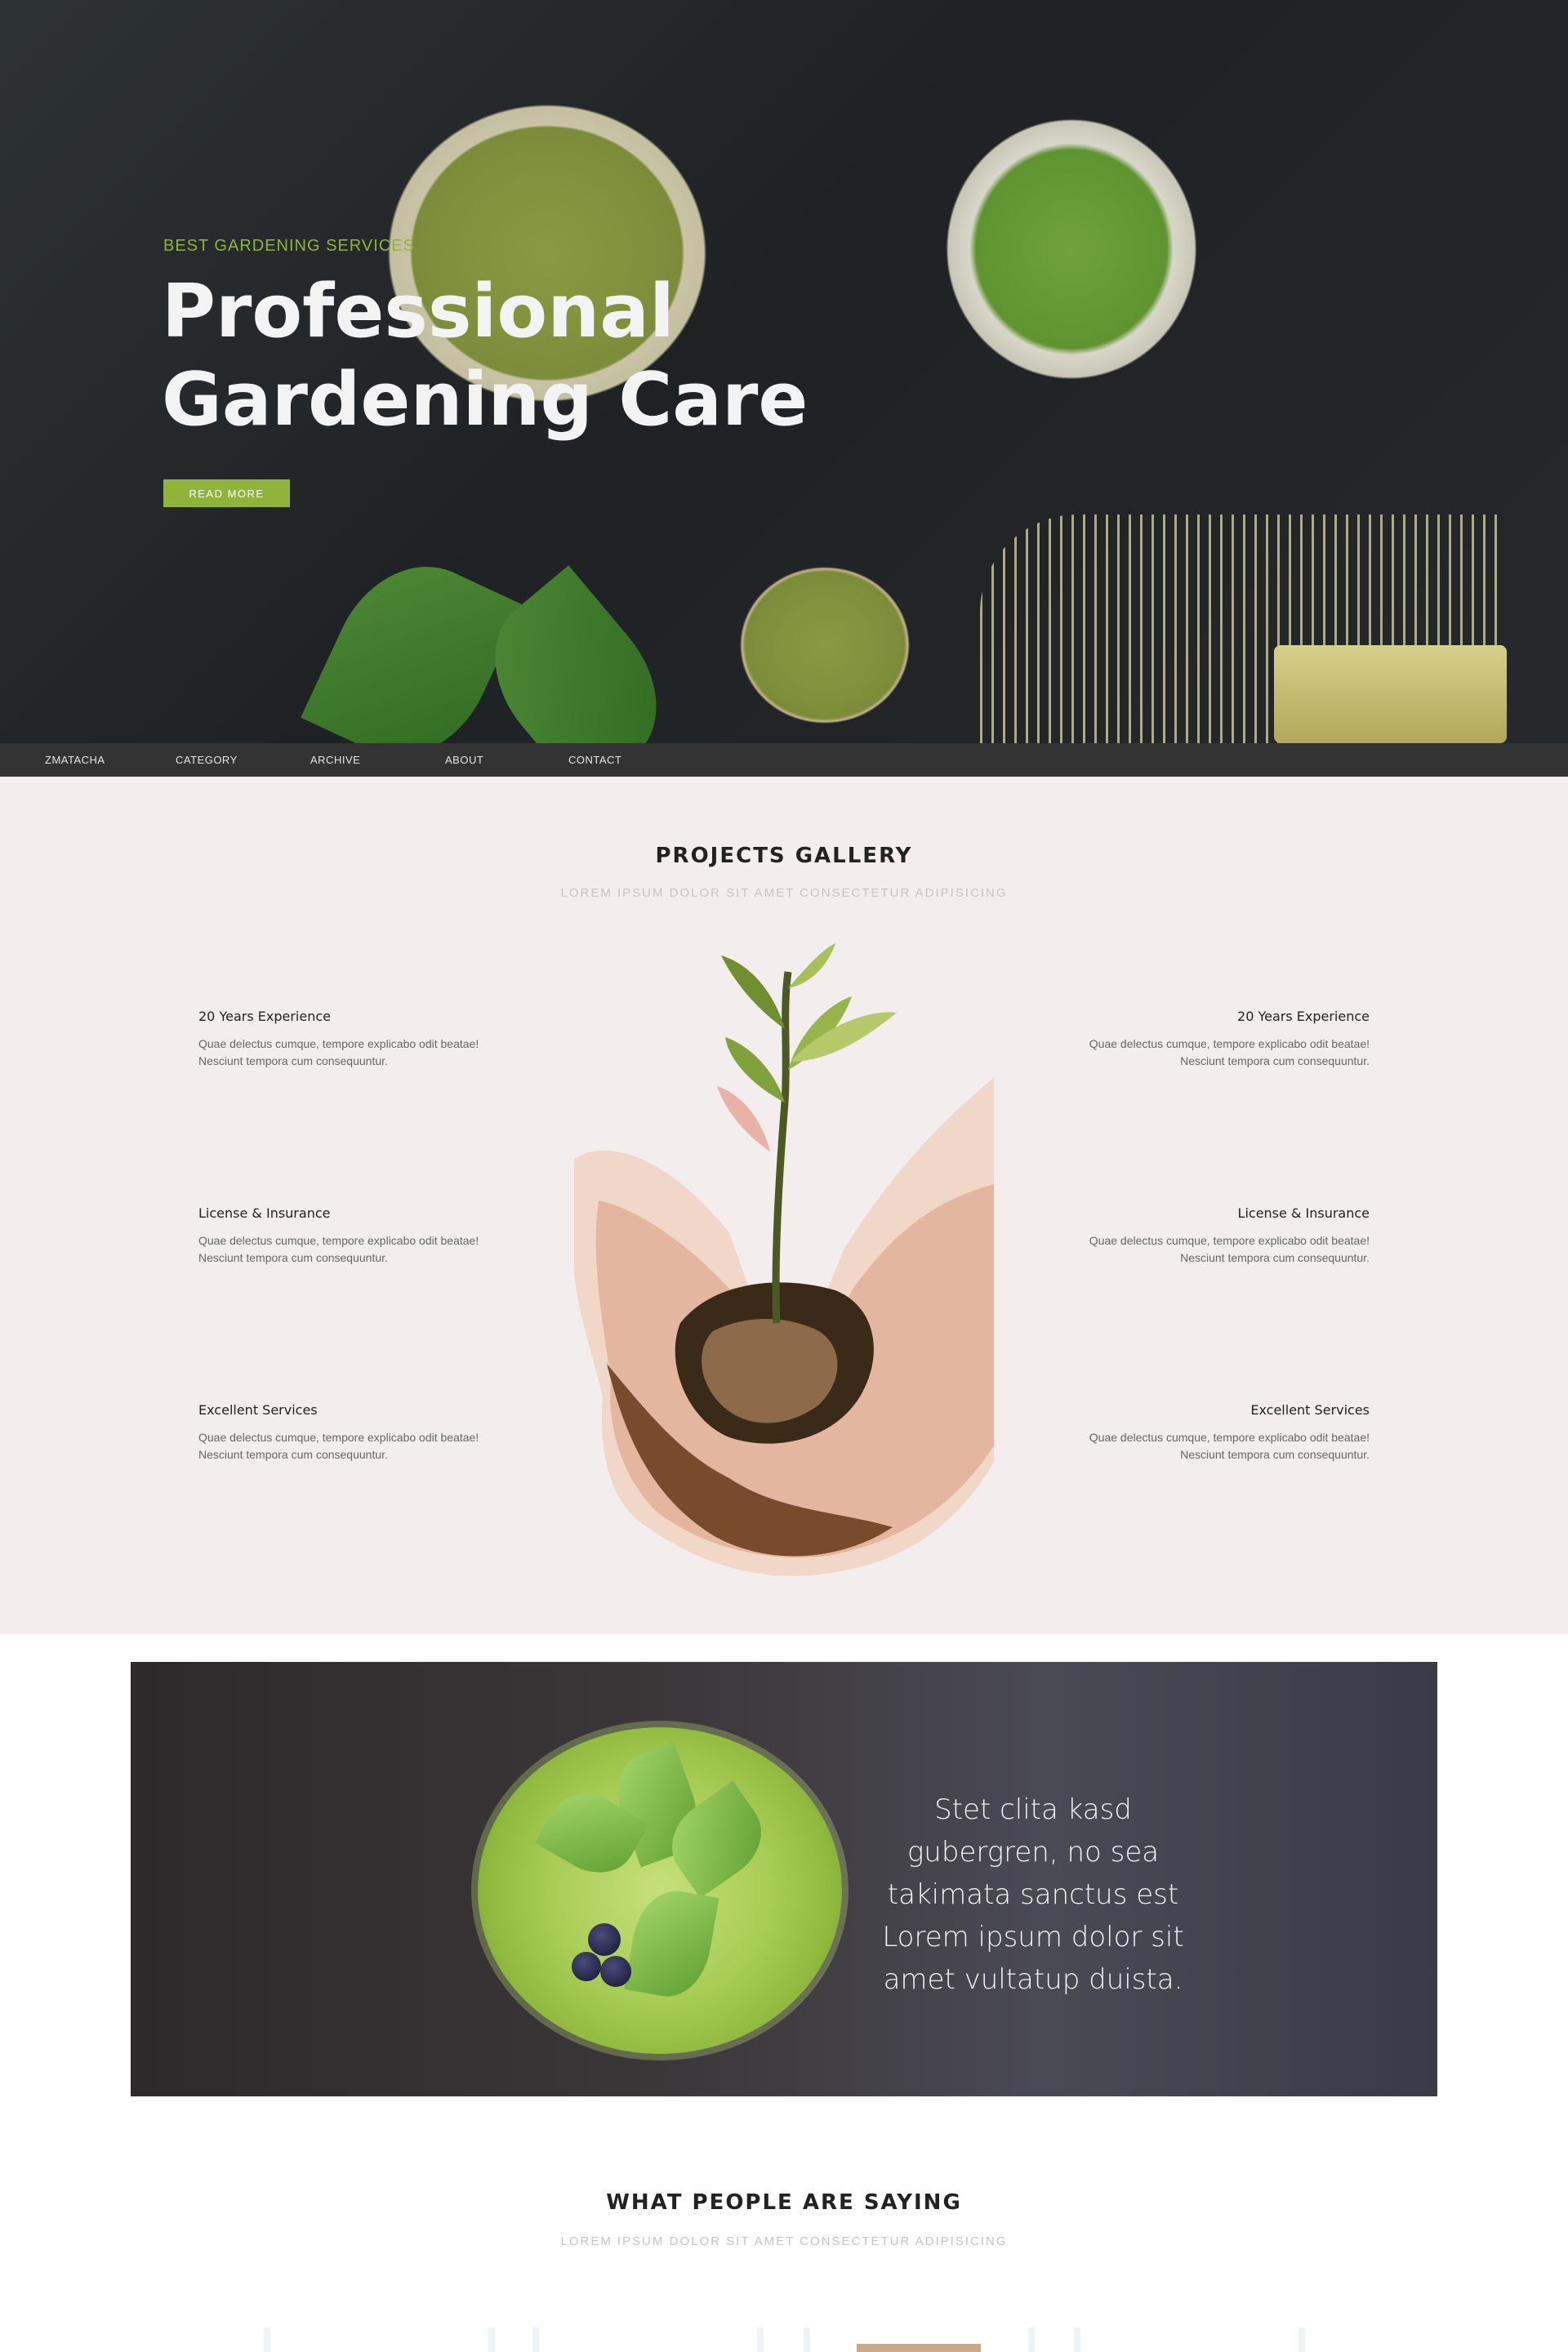 This screenshot has height=2352, width=1568. What do you see at coordinates (784, 856) in the screenshot?
I see `gallery-title: PROJECTS GALLERY` at bounding box center [784, 856].